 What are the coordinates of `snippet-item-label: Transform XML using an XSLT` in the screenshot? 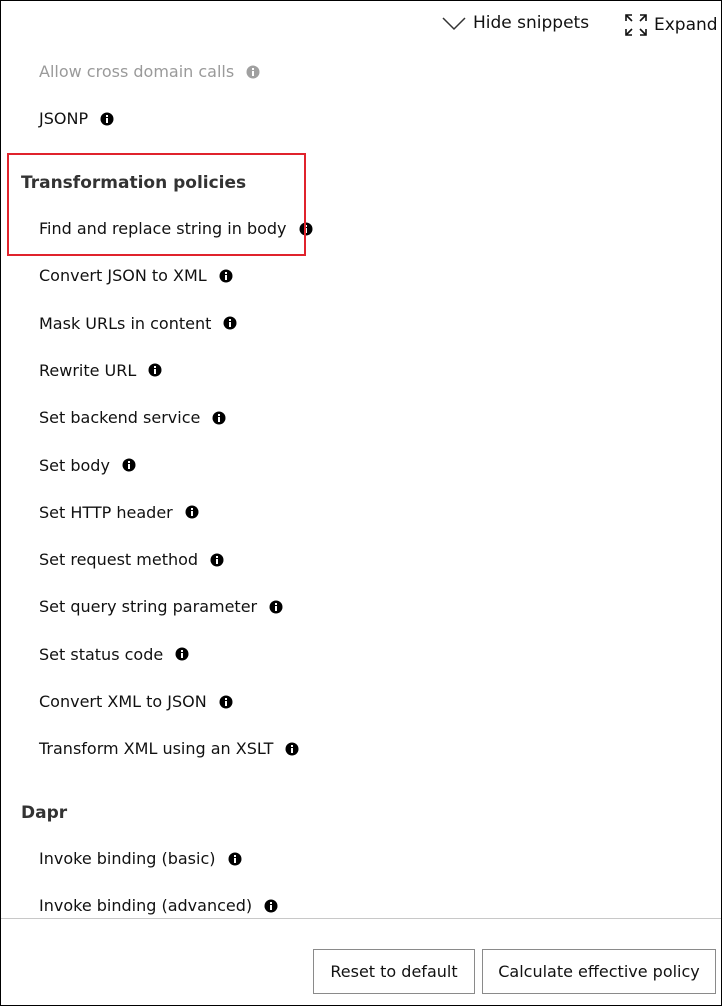 It's located at (156, 749).